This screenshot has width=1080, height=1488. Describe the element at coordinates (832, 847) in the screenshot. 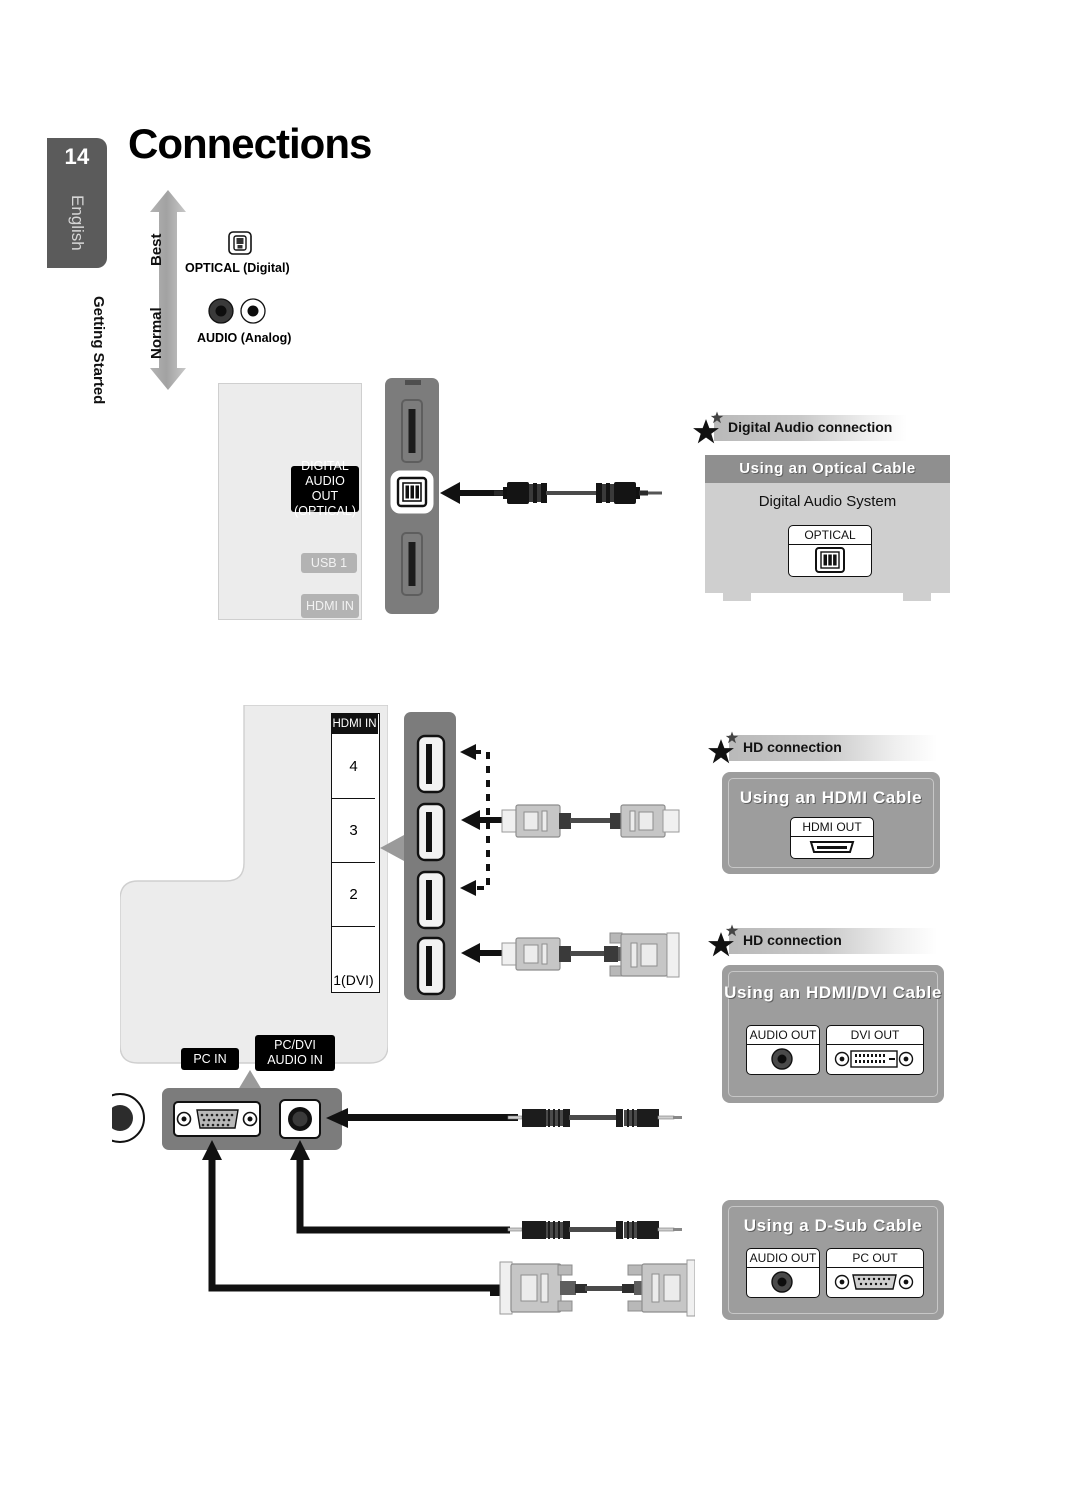

I see `hdmi-port-icon` at that location.